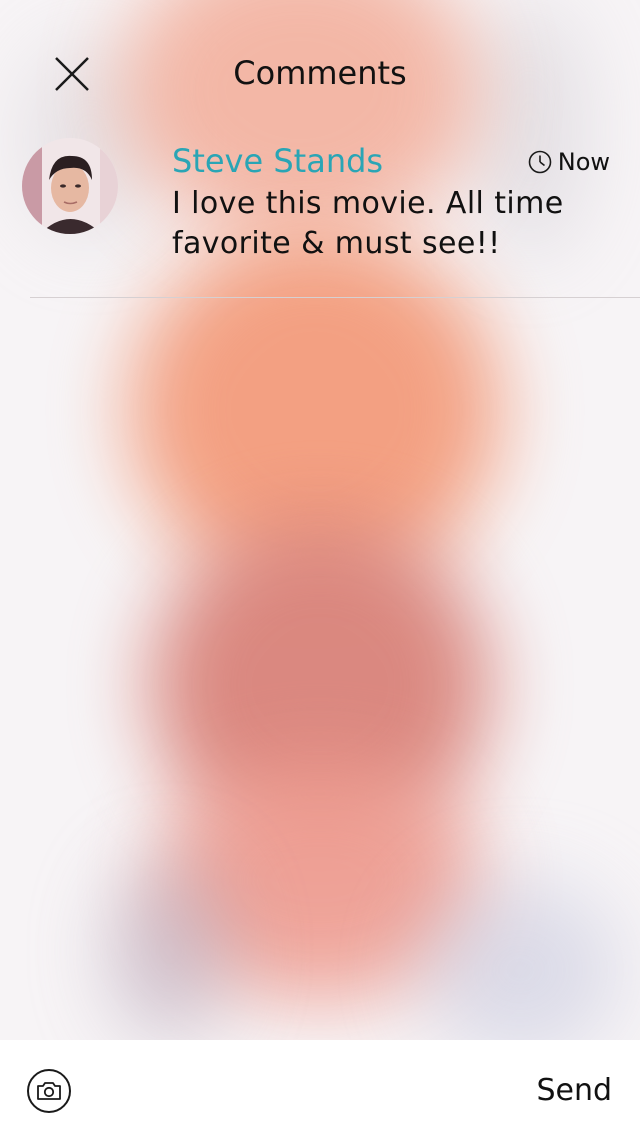 This screenshot has width=640, height=1136. Describe the element at coordinates (574, 1090) in the screenshot. I see `send-button: Send` at that location.